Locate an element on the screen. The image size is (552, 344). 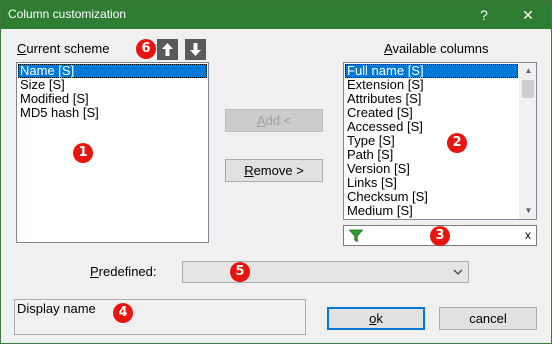
badge-2: 2 is located at coordinates (457, 143).